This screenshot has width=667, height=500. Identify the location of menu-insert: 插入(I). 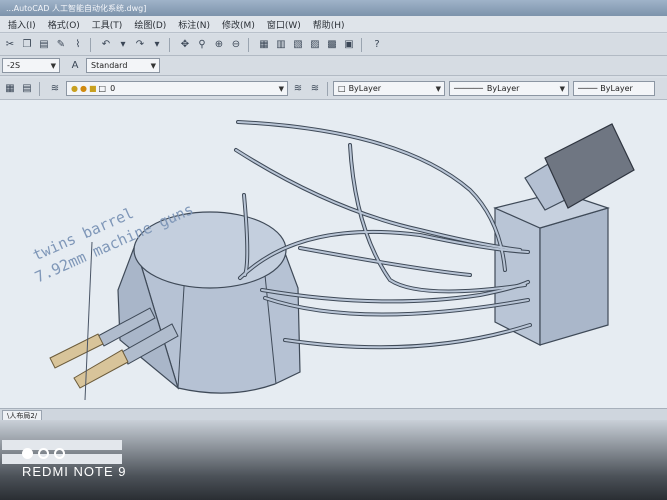
(22, 24).